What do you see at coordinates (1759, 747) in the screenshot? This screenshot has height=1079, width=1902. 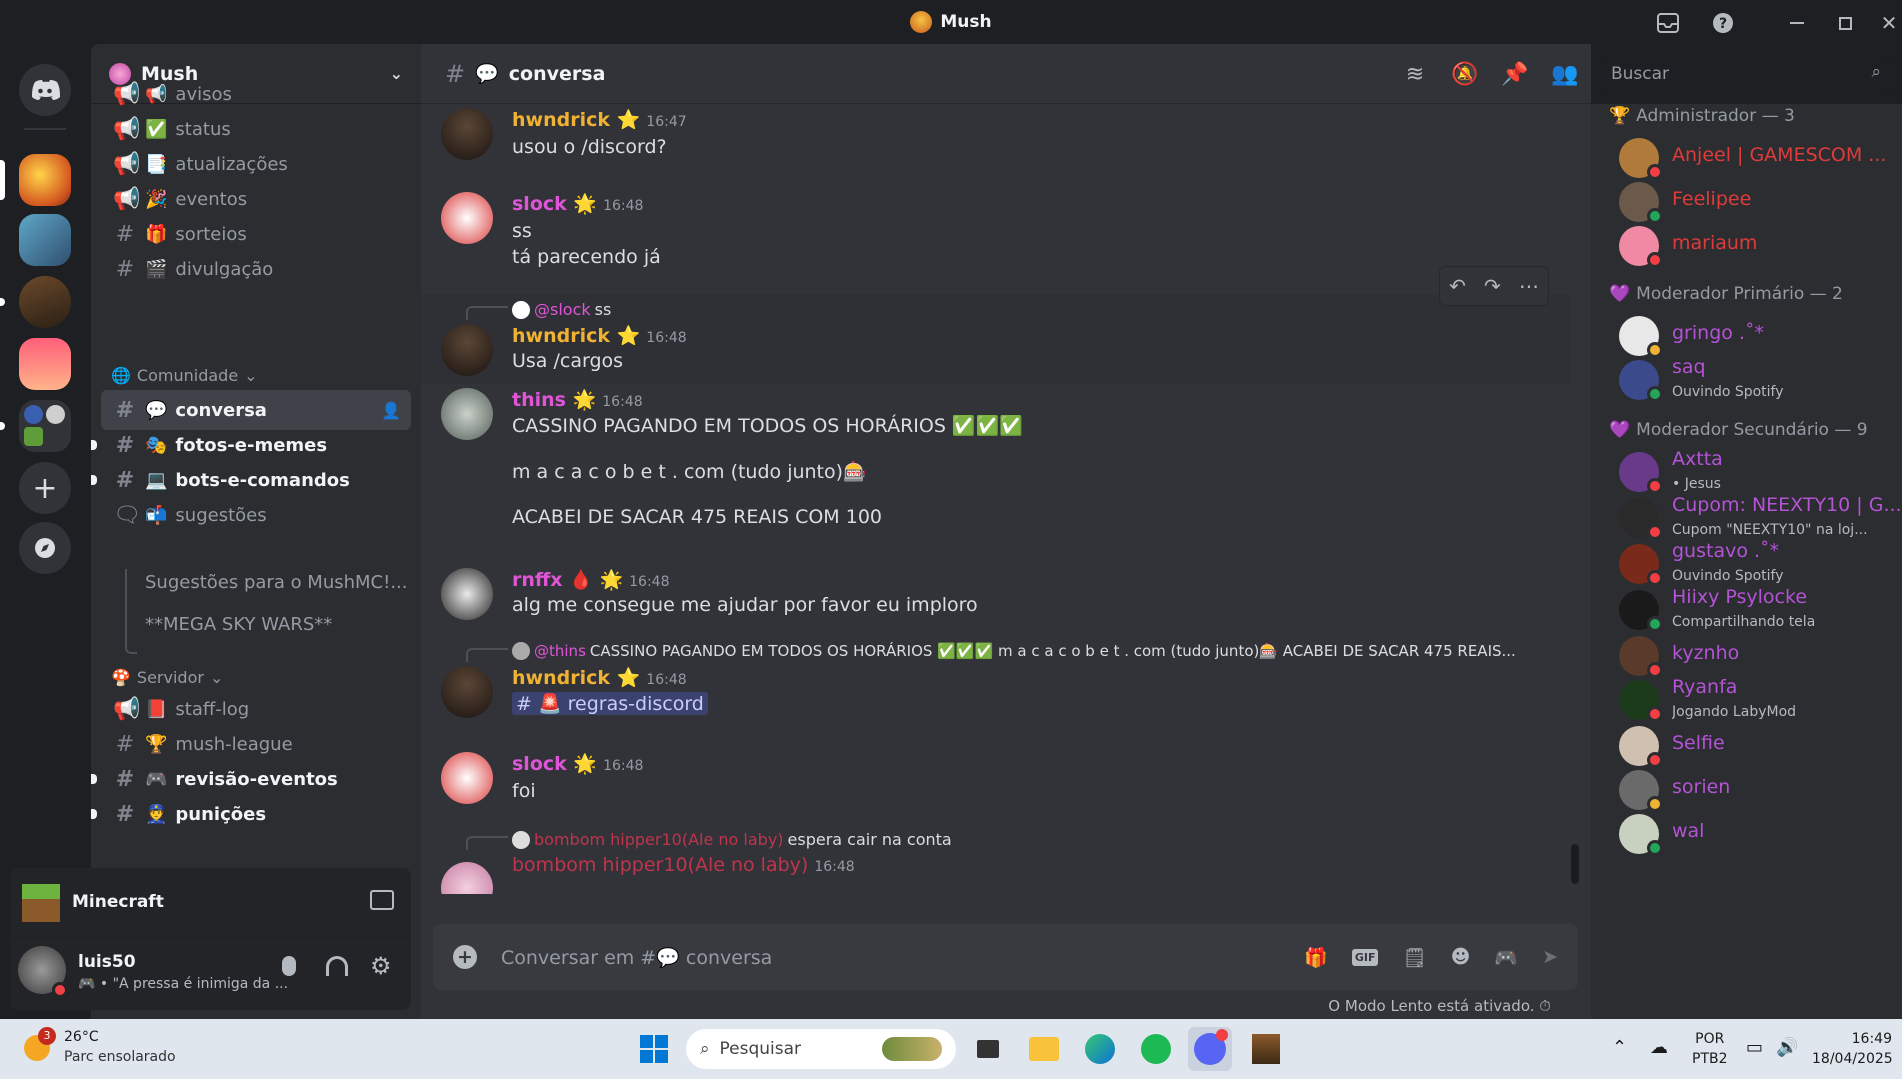 I see `member-item: Selfie` at bounding box center [1759, 747].